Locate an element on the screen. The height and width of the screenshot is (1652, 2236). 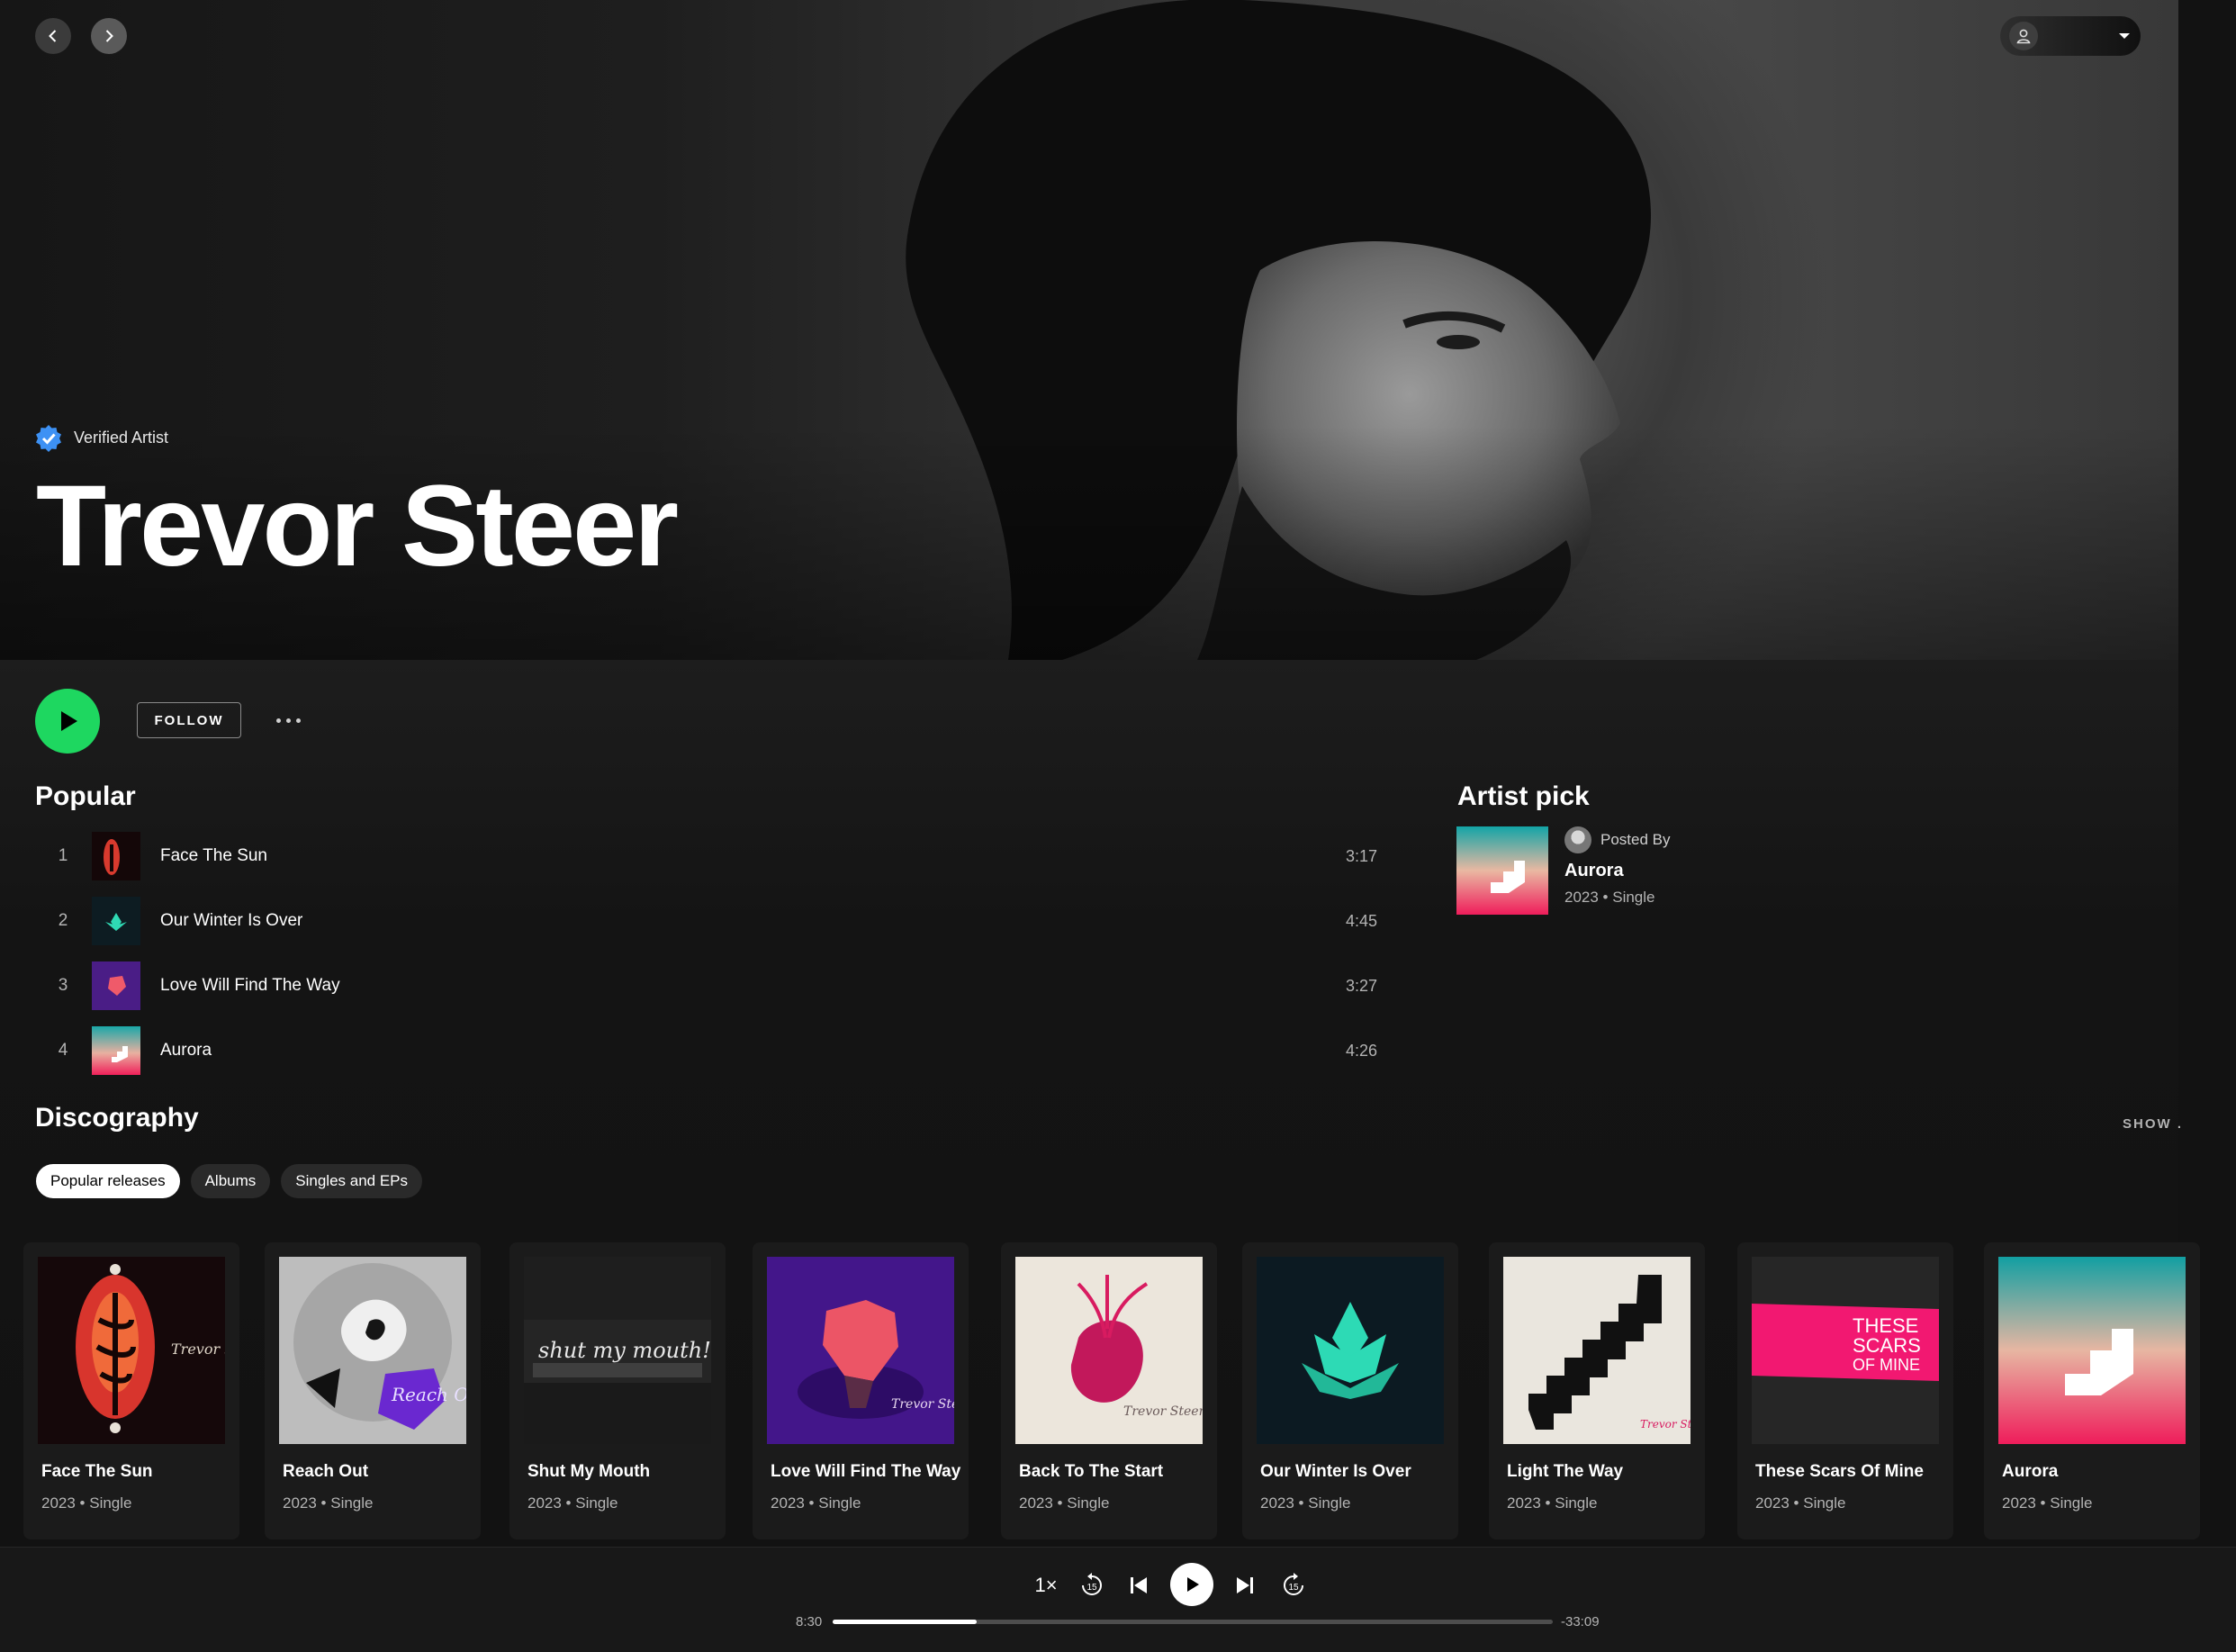
skip-back-button: 15 is located at coordinates (1092, 1585).